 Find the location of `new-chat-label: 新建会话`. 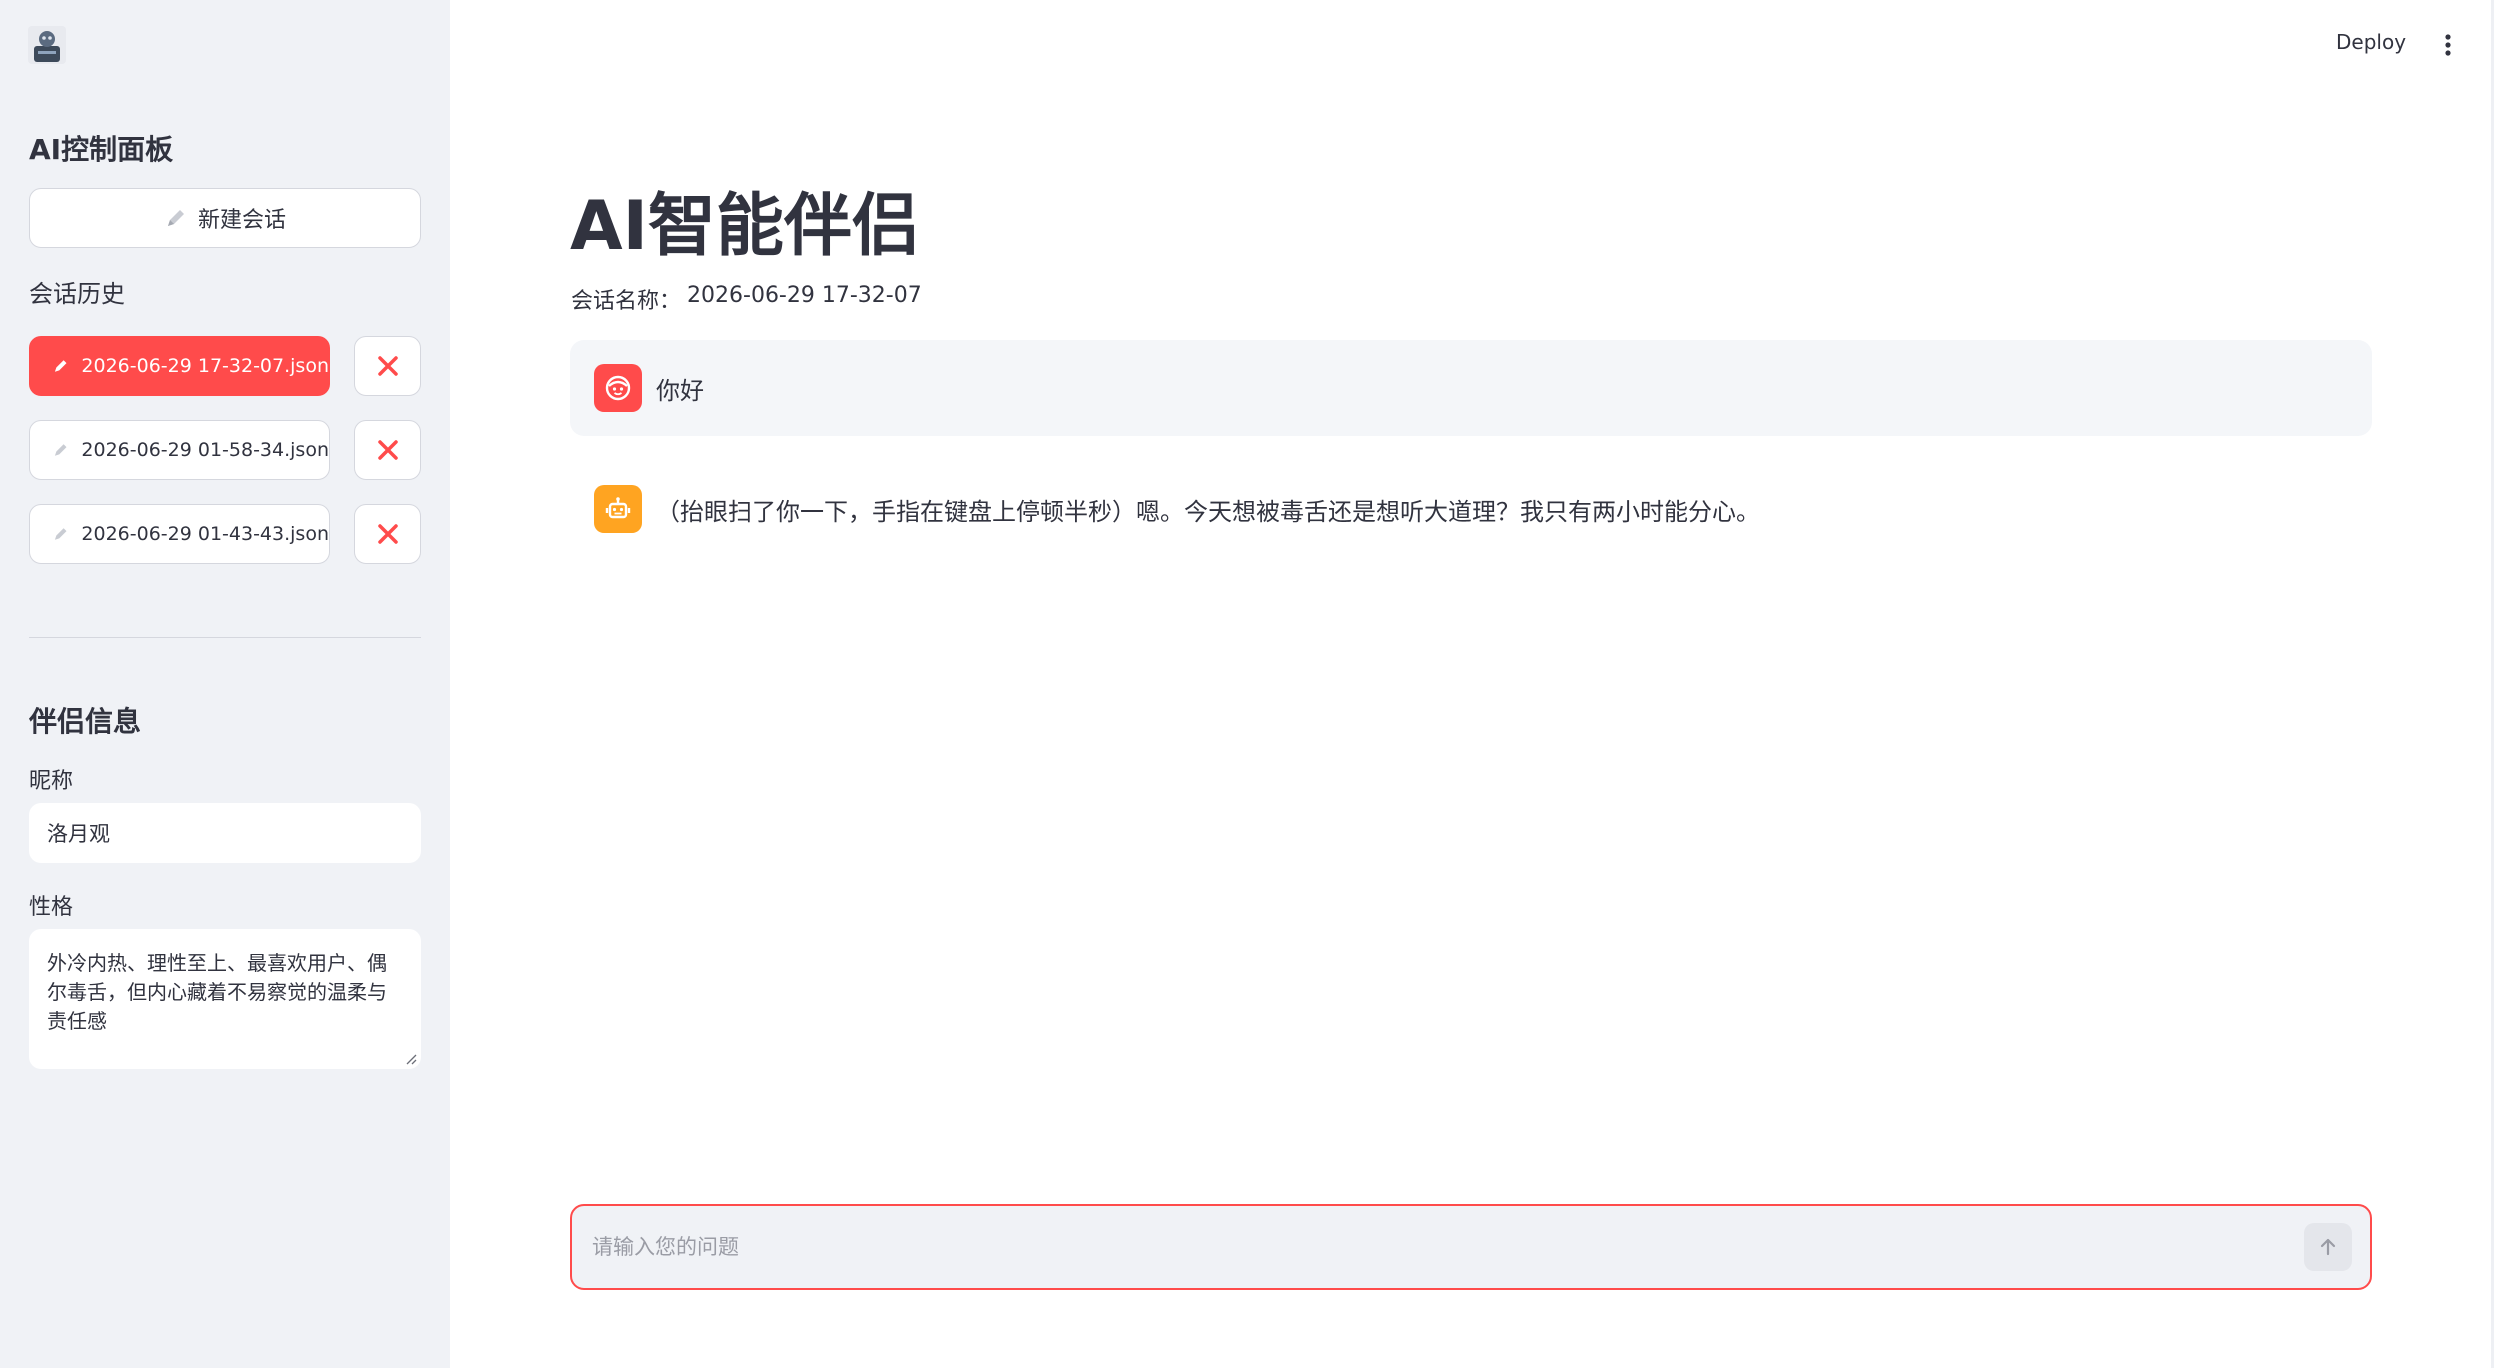

new-chat-label: 新建会话 is located at coordinates (241, 220).